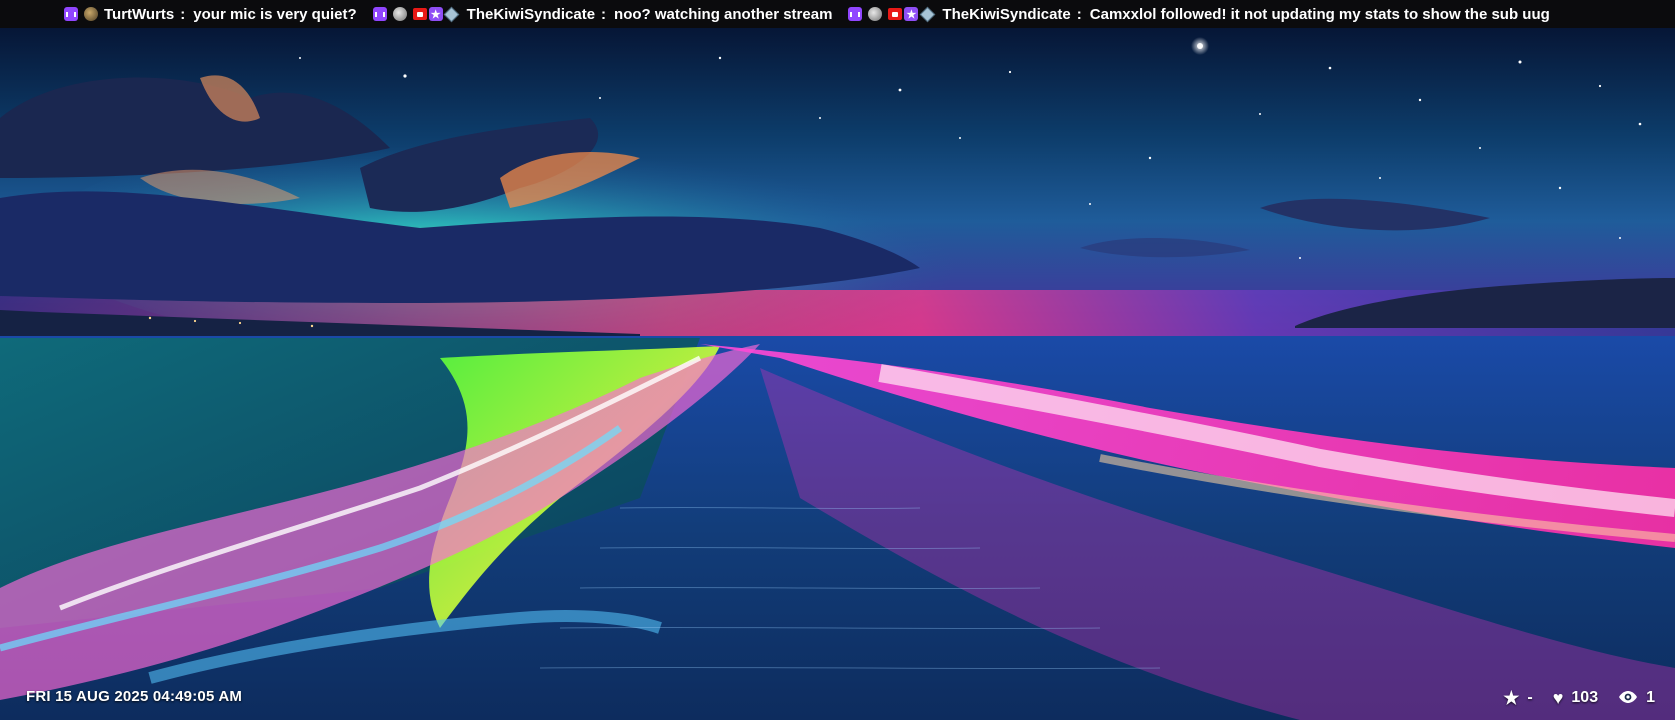 Image resolution: width=1675 pixels, height=720 pixels. Describe the element at coordinates (1511, 698) in the screenshot. I see `star-icon: ★` at that location.